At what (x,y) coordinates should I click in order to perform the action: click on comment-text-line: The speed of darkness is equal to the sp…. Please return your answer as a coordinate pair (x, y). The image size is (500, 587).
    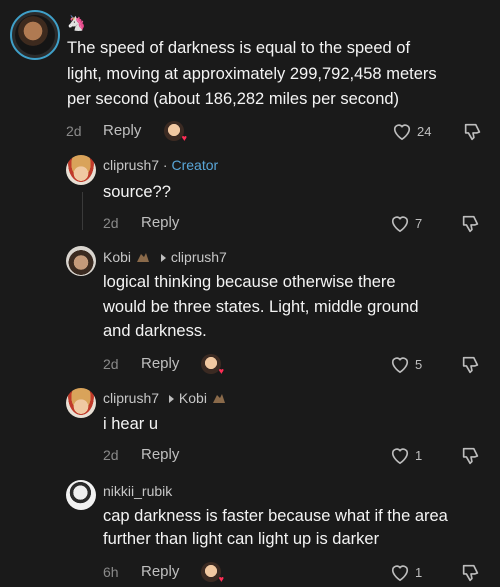
    Looking at the image, I should click on (239, 48).